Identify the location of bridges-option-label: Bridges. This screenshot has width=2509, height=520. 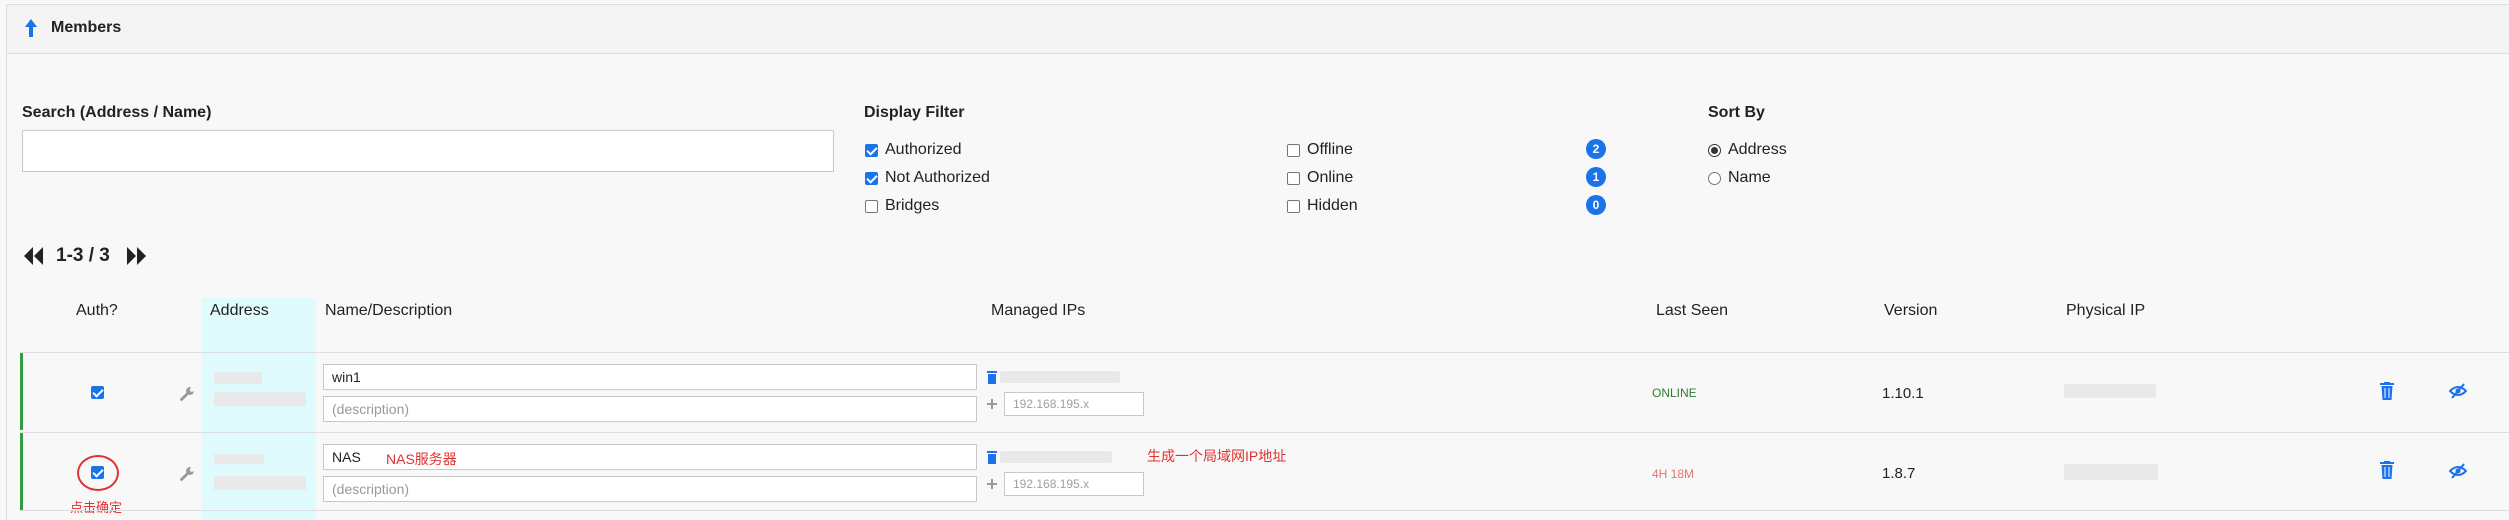
(912, 205).